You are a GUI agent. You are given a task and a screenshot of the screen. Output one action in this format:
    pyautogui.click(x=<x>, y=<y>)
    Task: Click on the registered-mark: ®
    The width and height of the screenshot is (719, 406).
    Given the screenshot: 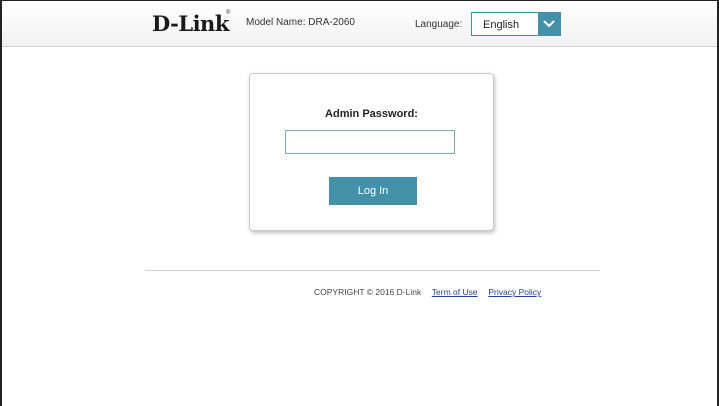 What is the action you would take?
    pyautogui.click(x=228, y=13)
    